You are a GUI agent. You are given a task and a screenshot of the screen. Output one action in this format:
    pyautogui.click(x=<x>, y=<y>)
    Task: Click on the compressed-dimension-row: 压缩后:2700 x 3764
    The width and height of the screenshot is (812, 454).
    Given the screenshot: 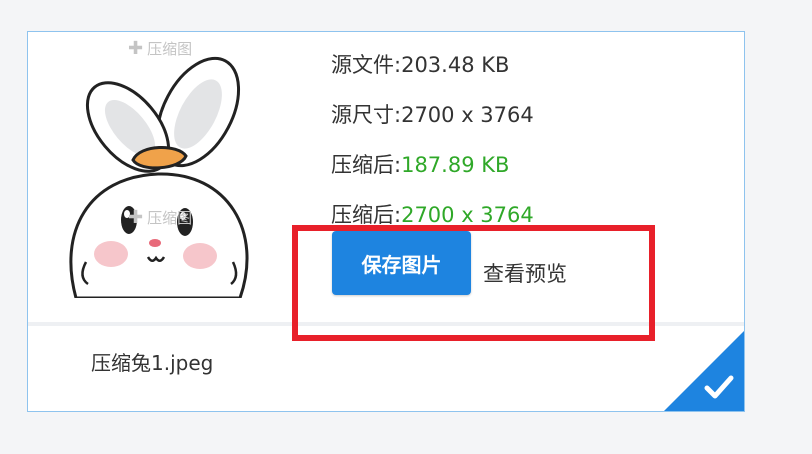 What is the action you would take?
    pyautogui.click(x=432, y=214)
    